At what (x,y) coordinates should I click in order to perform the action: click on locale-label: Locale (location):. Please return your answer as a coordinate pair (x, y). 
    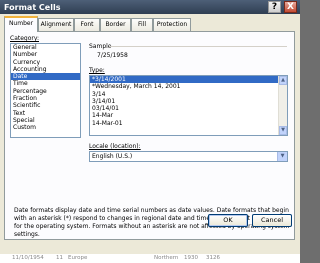
    Looking at the image, I should click on (115, 146).